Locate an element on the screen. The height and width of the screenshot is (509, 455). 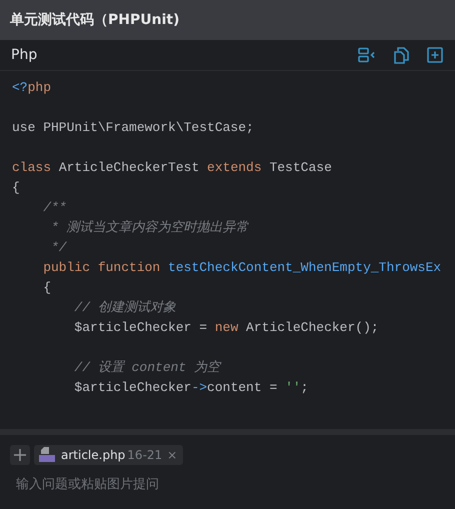
code-line: // 设置 content 为空 is located at coordinates (146, 368).